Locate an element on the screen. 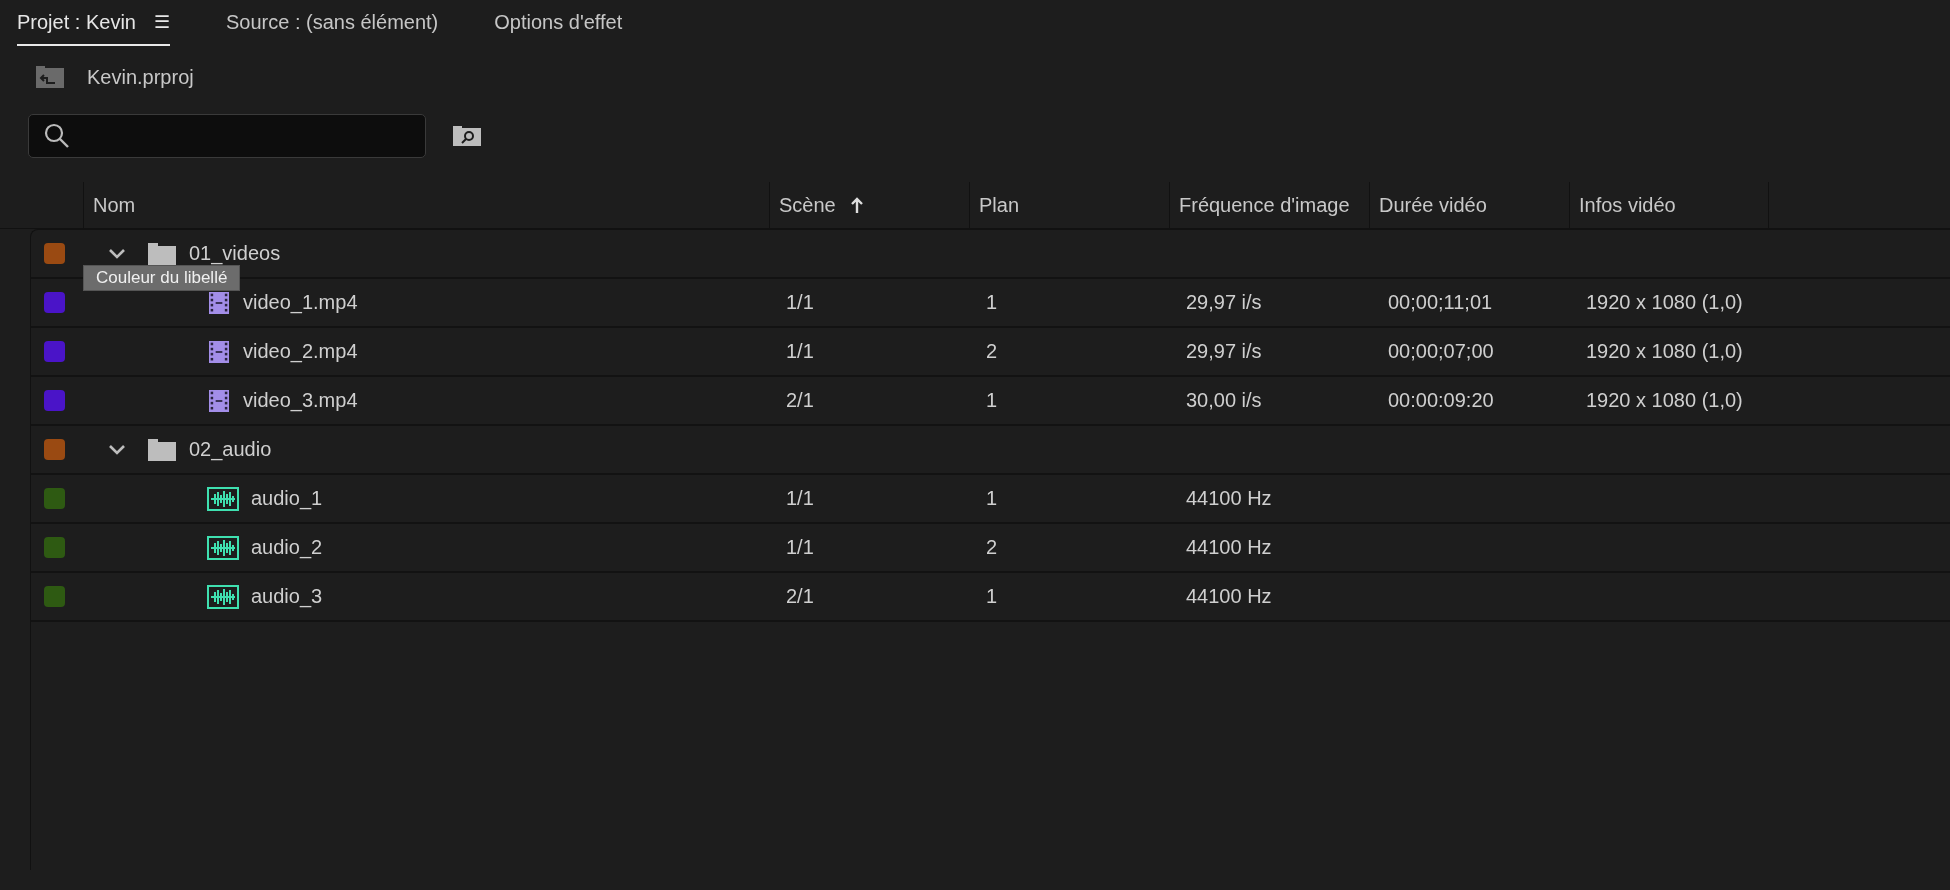 This screenshot has height=890, width=1950. tooltip: Couleur du libellé is located at coordinates (162, 278).